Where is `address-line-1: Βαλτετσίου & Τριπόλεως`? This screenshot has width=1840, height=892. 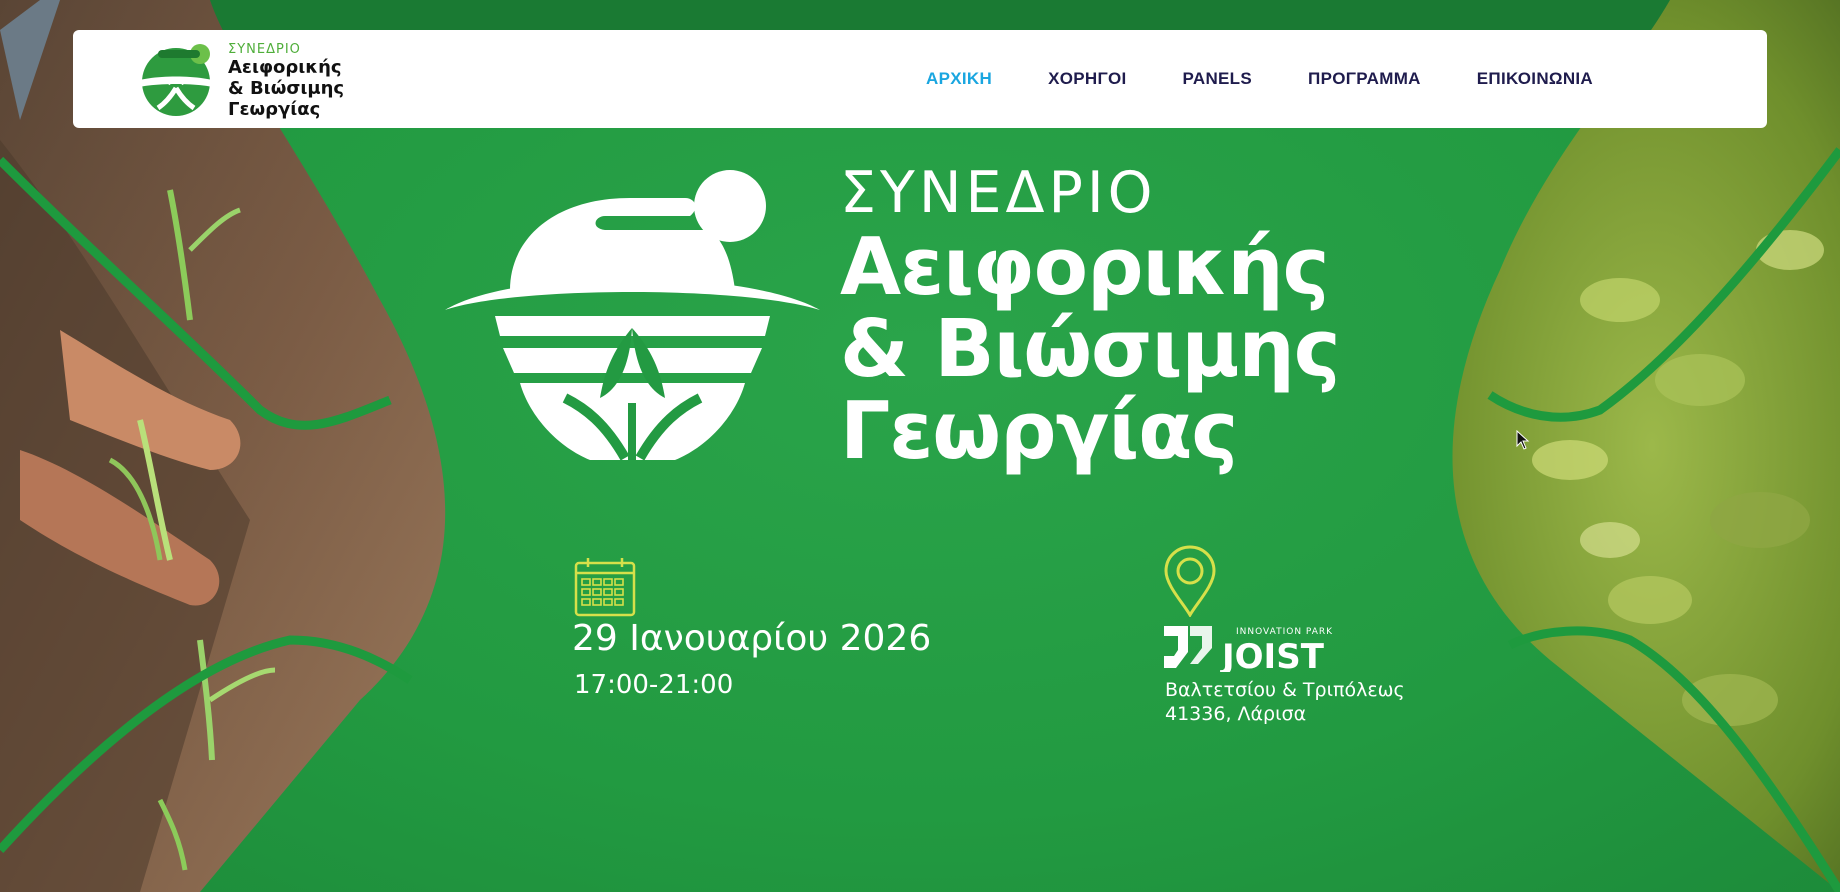 address-line-1: Βαλτετσίου & Τριπόλεως is located at coordinates (1285, 690).